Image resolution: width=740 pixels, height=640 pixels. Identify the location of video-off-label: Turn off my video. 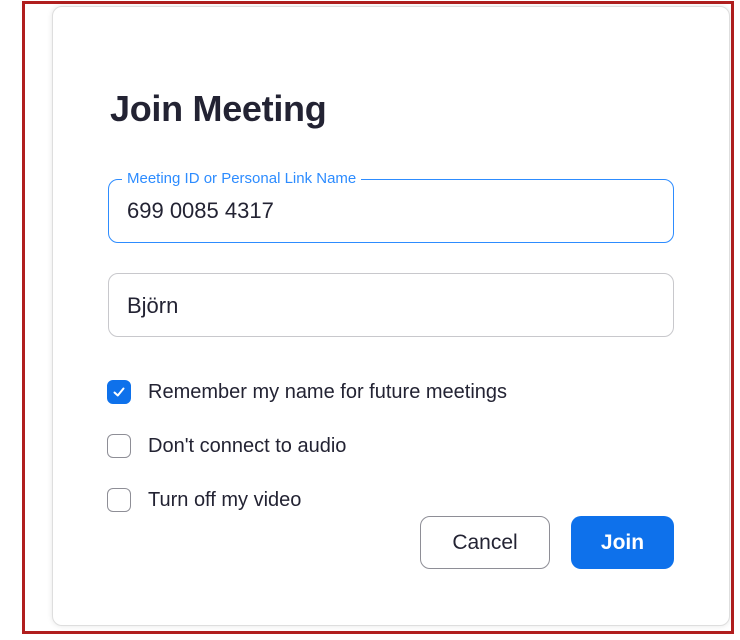
(225, 499).